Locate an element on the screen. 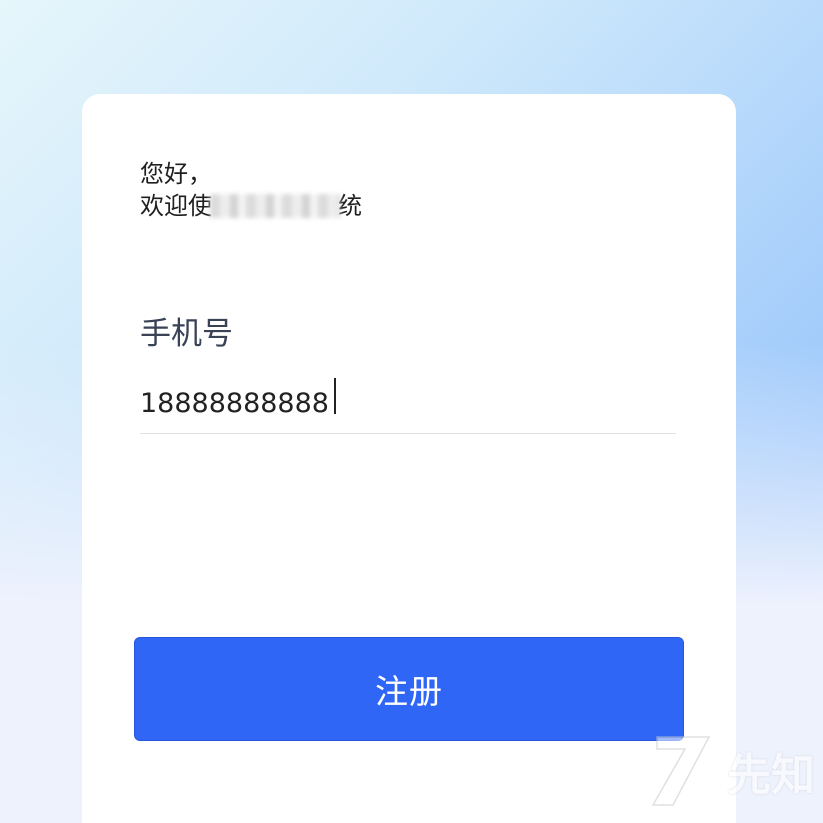 The image size is (823, 823). greeting-line-2-suffix: 统 is located at coordinates (350, 206).